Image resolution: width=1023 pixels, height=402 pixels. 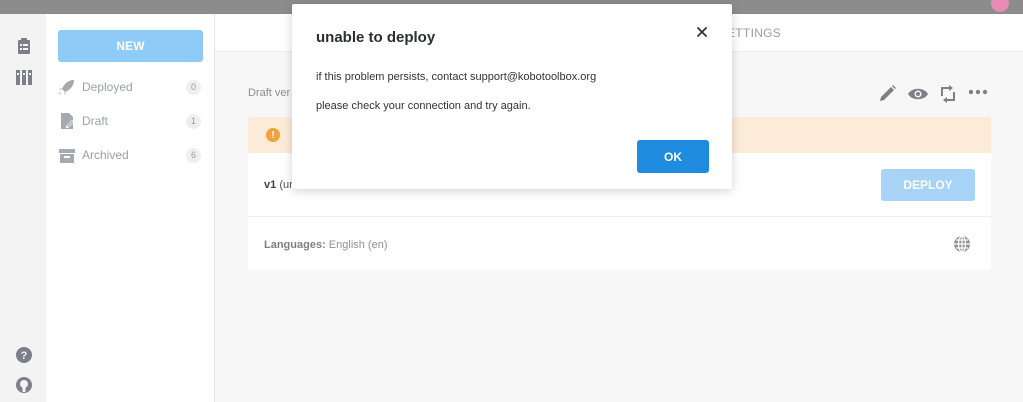 I want to click on close-icon, so click(x=702, y=32).